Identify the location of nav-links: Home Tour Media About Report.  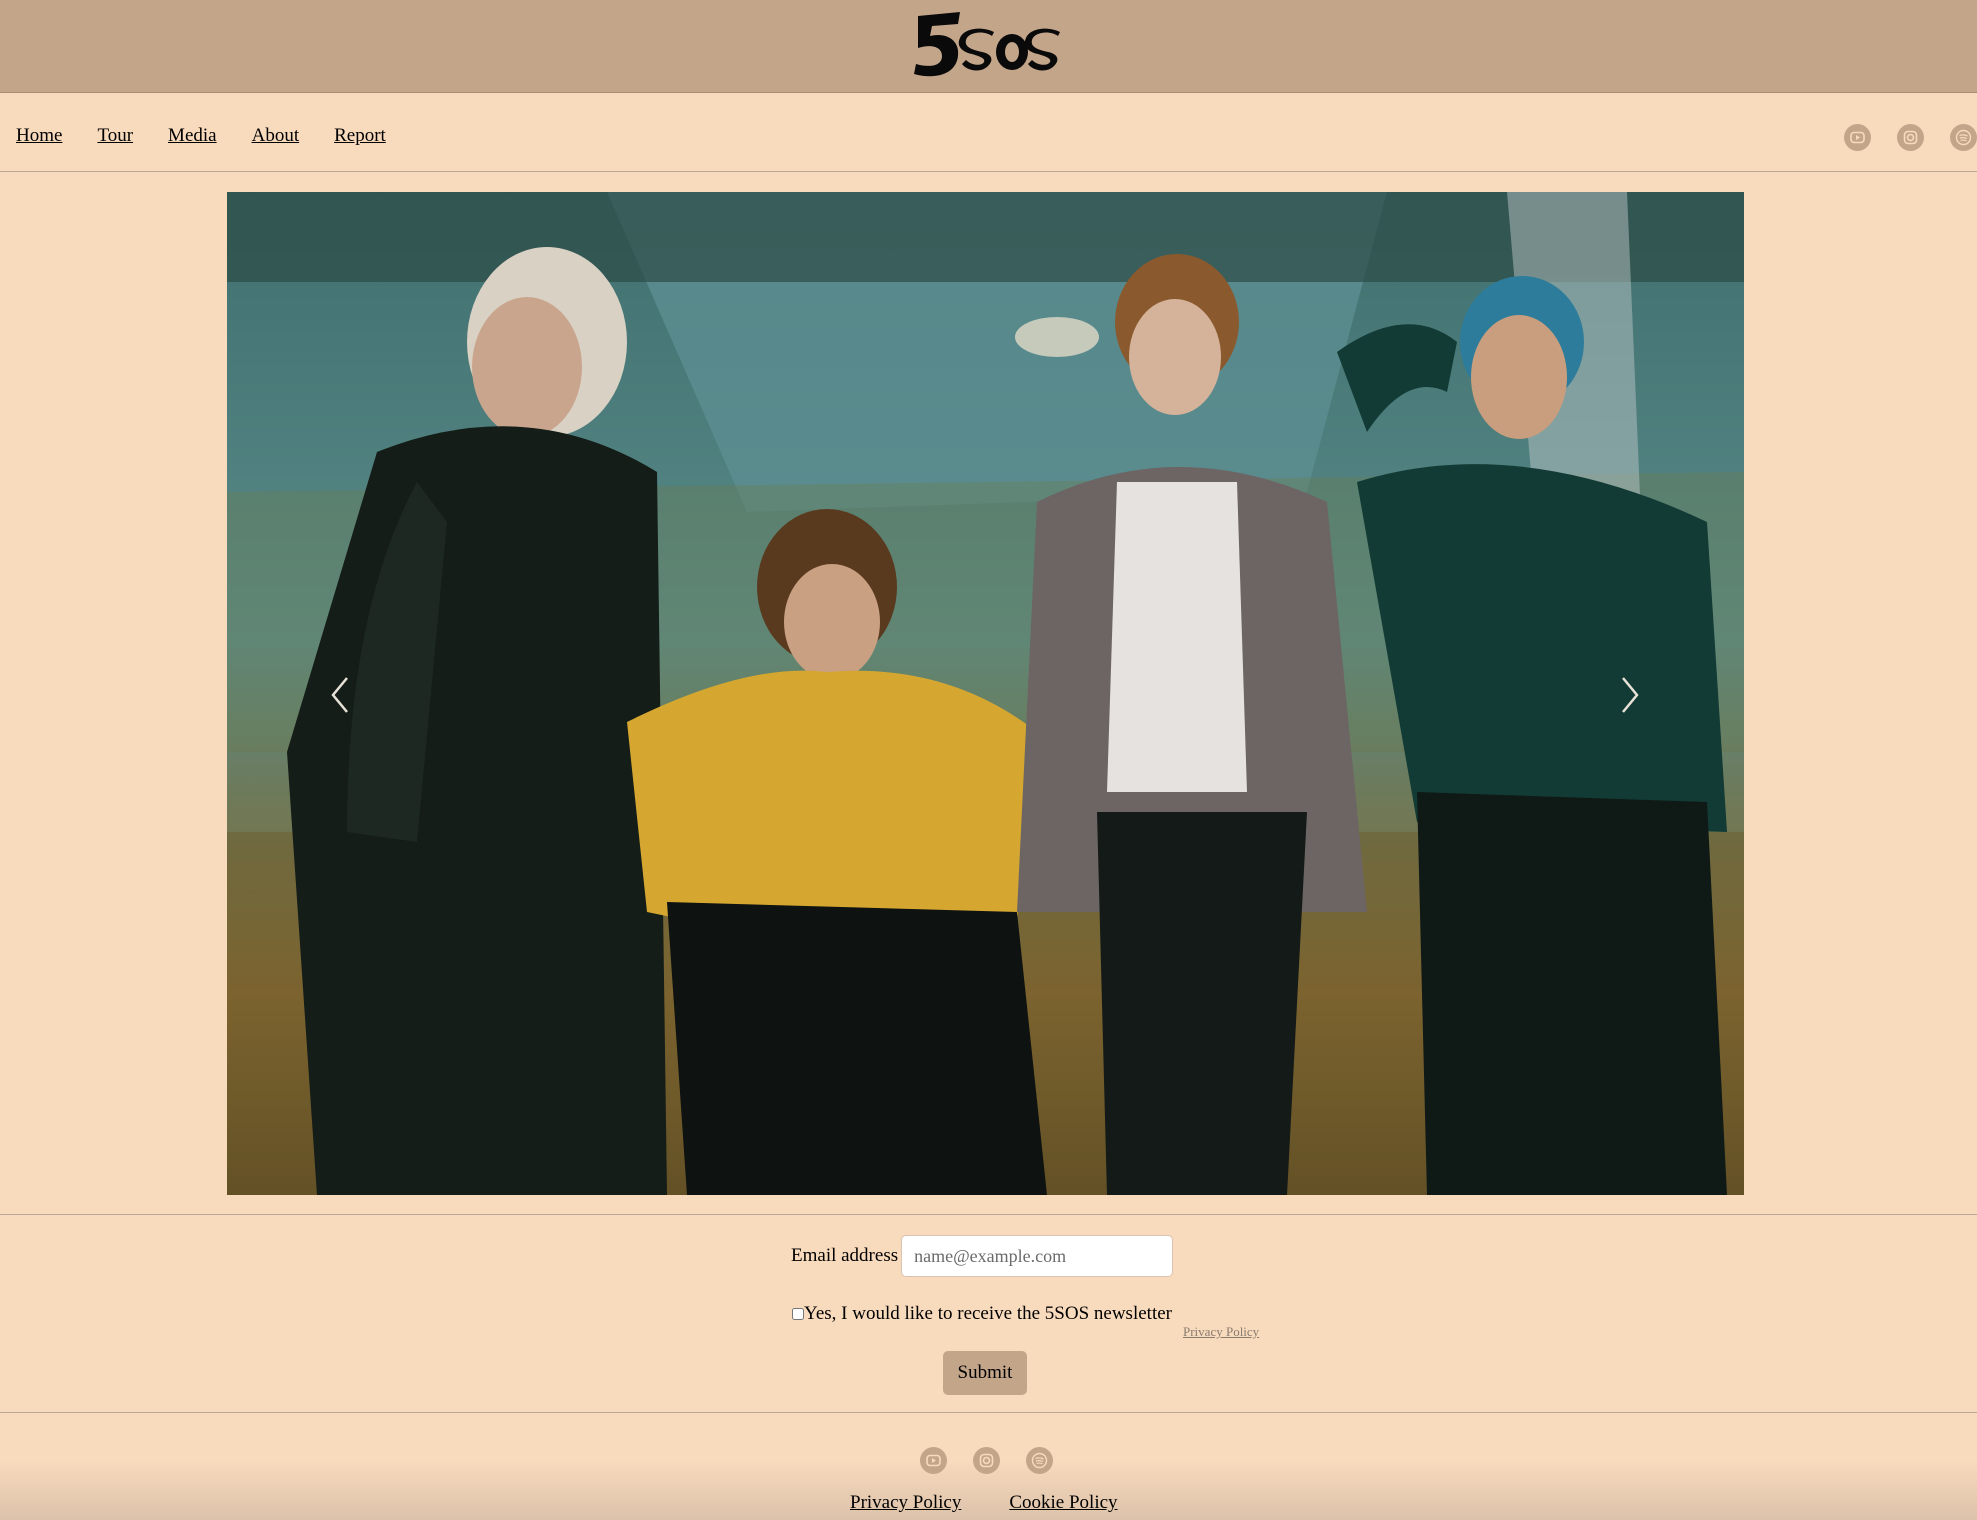
(201, 136).